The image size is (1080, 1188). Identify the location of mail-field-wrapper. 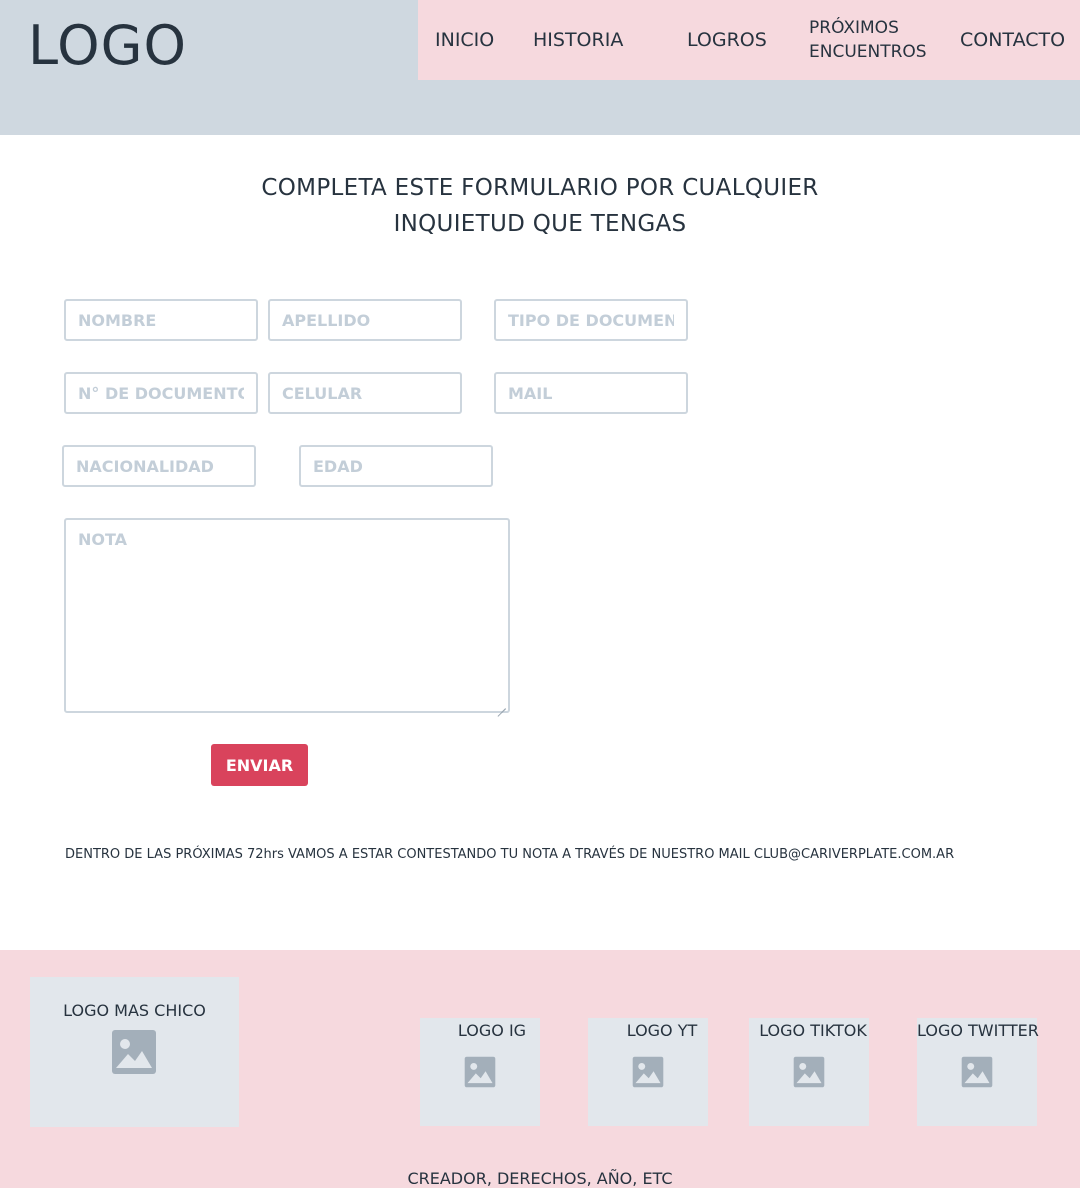
(591, 393).